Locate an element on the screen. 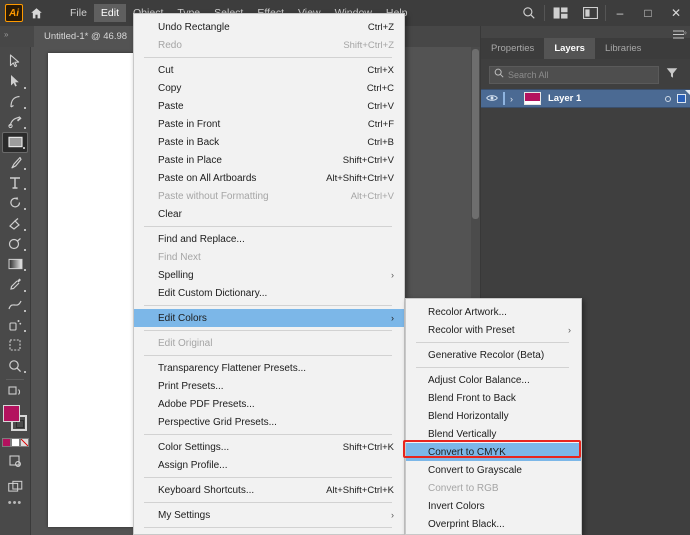 The width and height of the screenshot is (690, 535). filter-icon is located at coordinates (672, 75).